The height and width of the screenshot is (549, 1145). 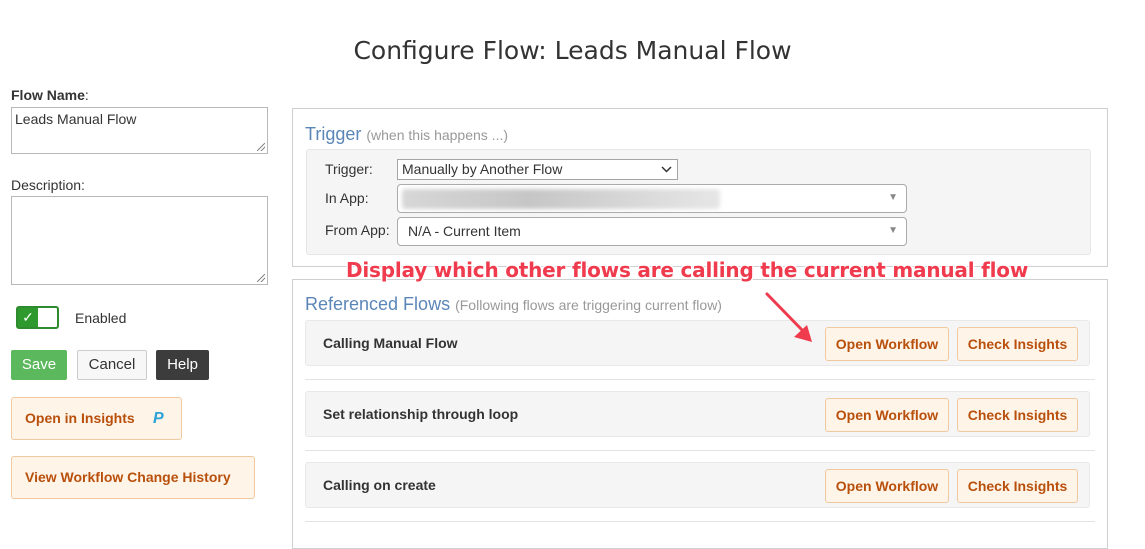 What do you see at coordinates (561, 199) in the screenshot?
I see `redacted-value` at bounding box center [561, 199].